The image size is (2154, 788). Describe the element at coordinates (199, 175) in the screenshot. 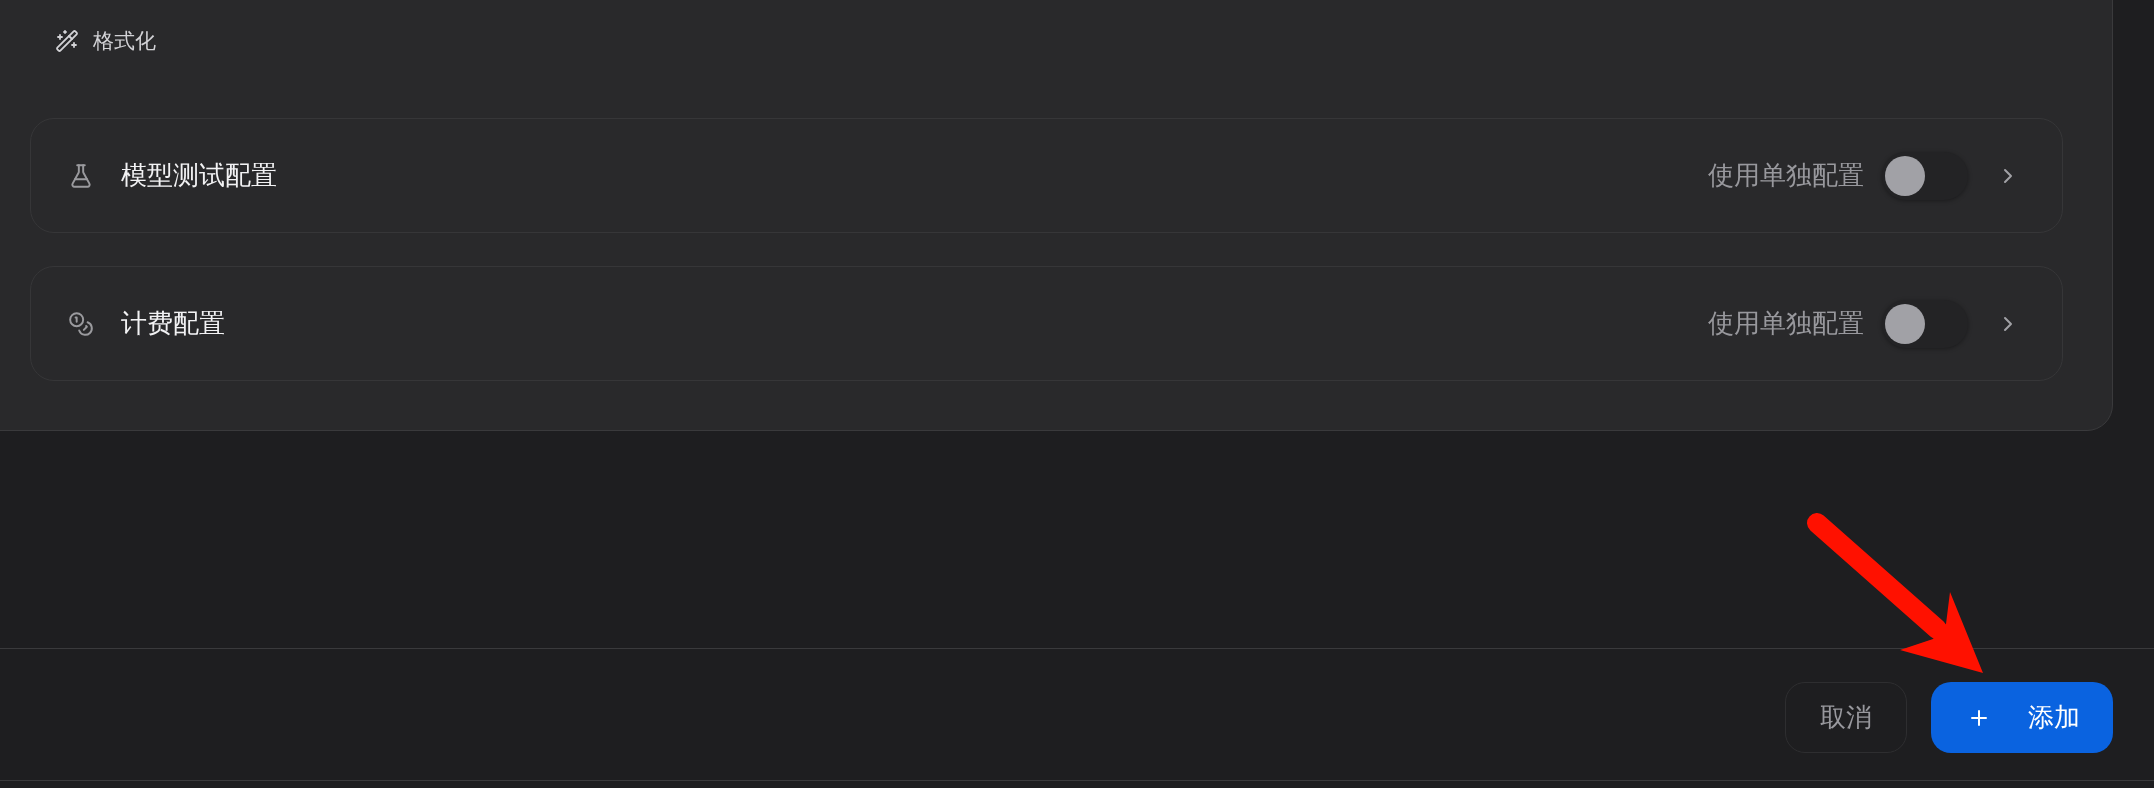

I see `section-title: 模型测试配置` at that location.